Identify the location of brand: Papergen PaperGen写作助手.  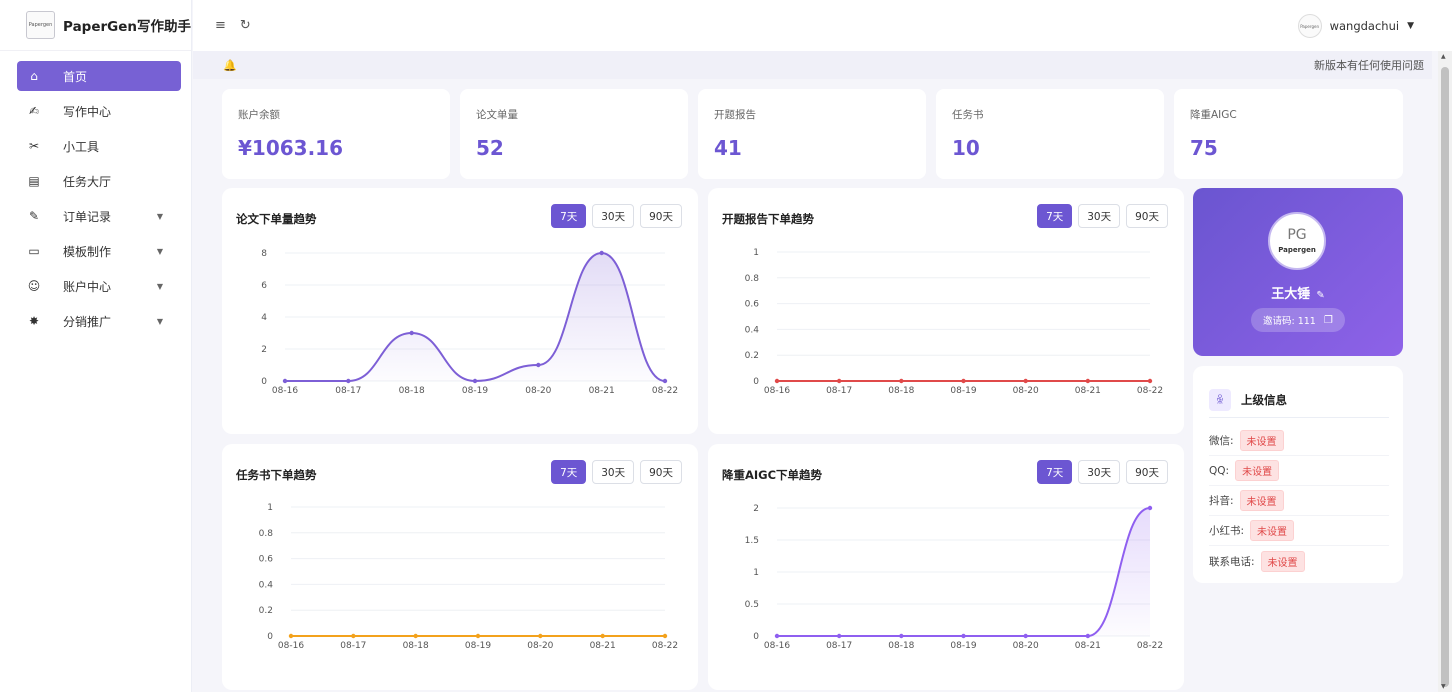
(95, 25).